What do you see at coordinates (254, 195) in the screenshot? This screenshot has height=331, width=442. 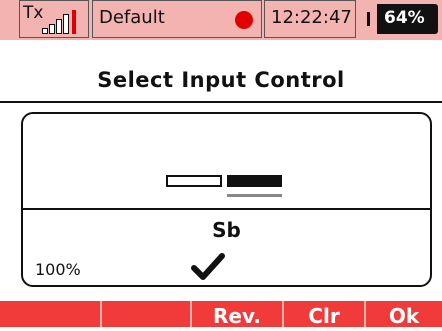 I see `input-indicator-underline` at bounding box center [254, 195].